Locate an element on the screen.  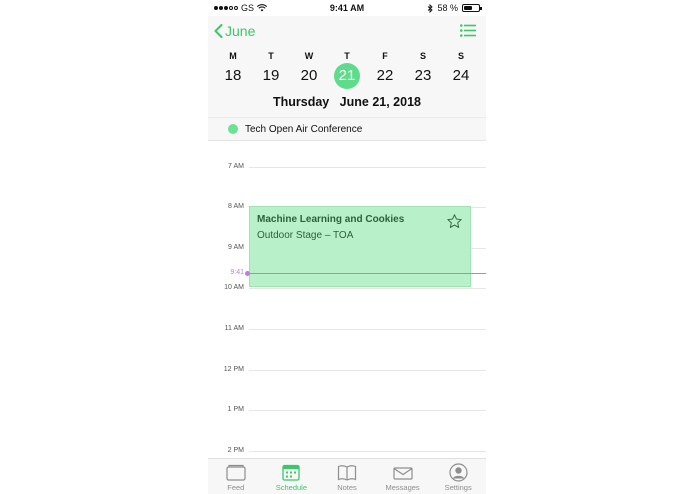
tab-feed: Feed is located at coordinates (236, 476).